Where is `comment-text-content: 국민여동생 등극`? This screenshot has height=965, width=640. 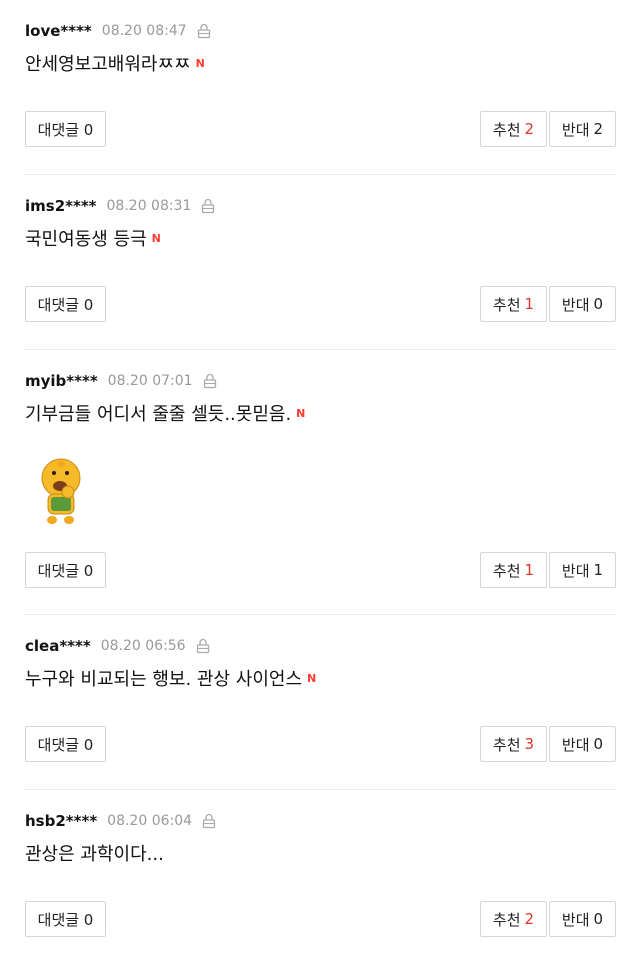
comment-text-content: 국민여동생 등극 is located at coordinates (86, 239).